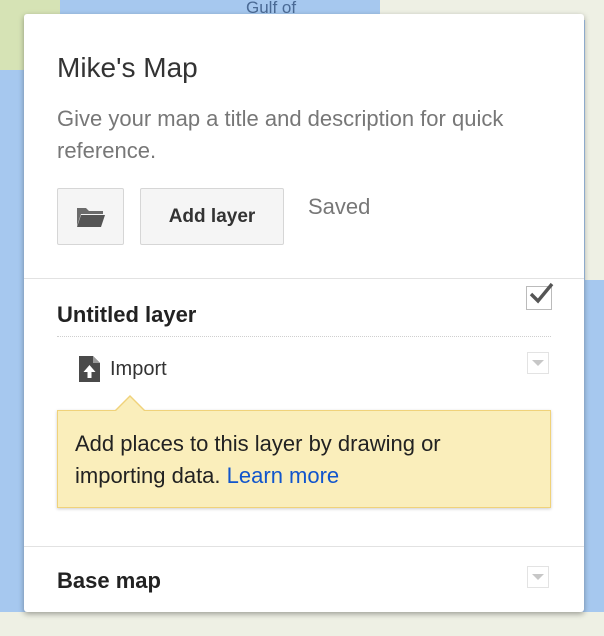  What do you see at coordinates (127, 68) in the screenshot?
I see `map-title: Mike's Map` at bounding box center [127, 68].